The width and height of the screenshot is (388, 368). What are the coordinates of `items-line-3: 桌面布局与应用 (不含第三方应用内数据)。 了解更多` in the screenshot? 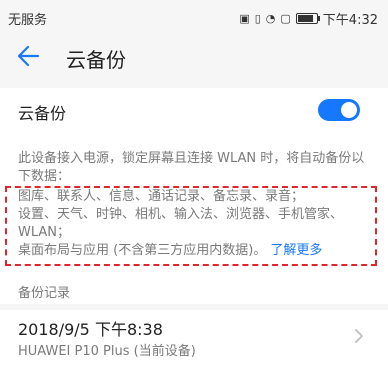 It's located at (193, 251).